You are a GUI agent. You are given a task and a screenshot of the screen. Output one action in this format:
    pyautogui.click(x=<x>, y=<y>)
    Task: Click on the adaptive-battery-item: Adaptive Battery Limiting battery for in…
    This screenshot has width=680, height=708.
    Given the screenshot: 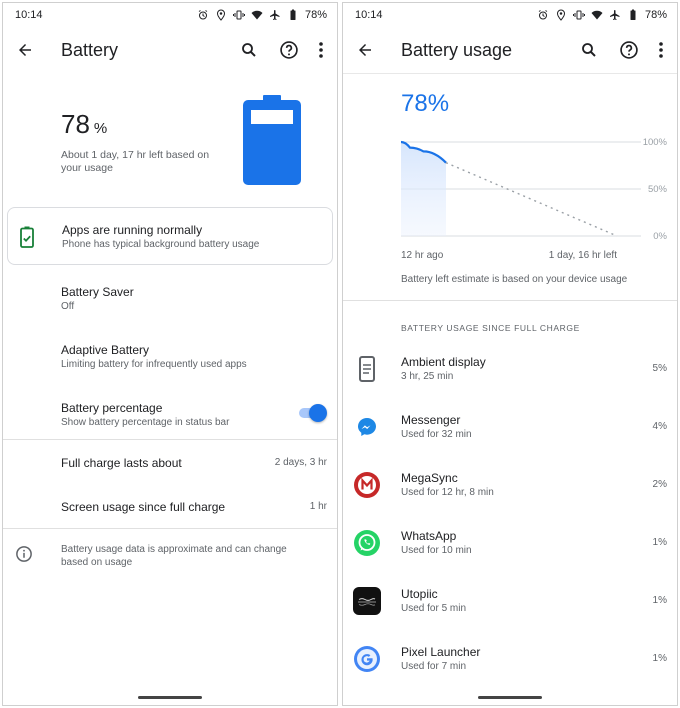 What is the action you would take?
    pyautogui.click(x=170, y=352)
    